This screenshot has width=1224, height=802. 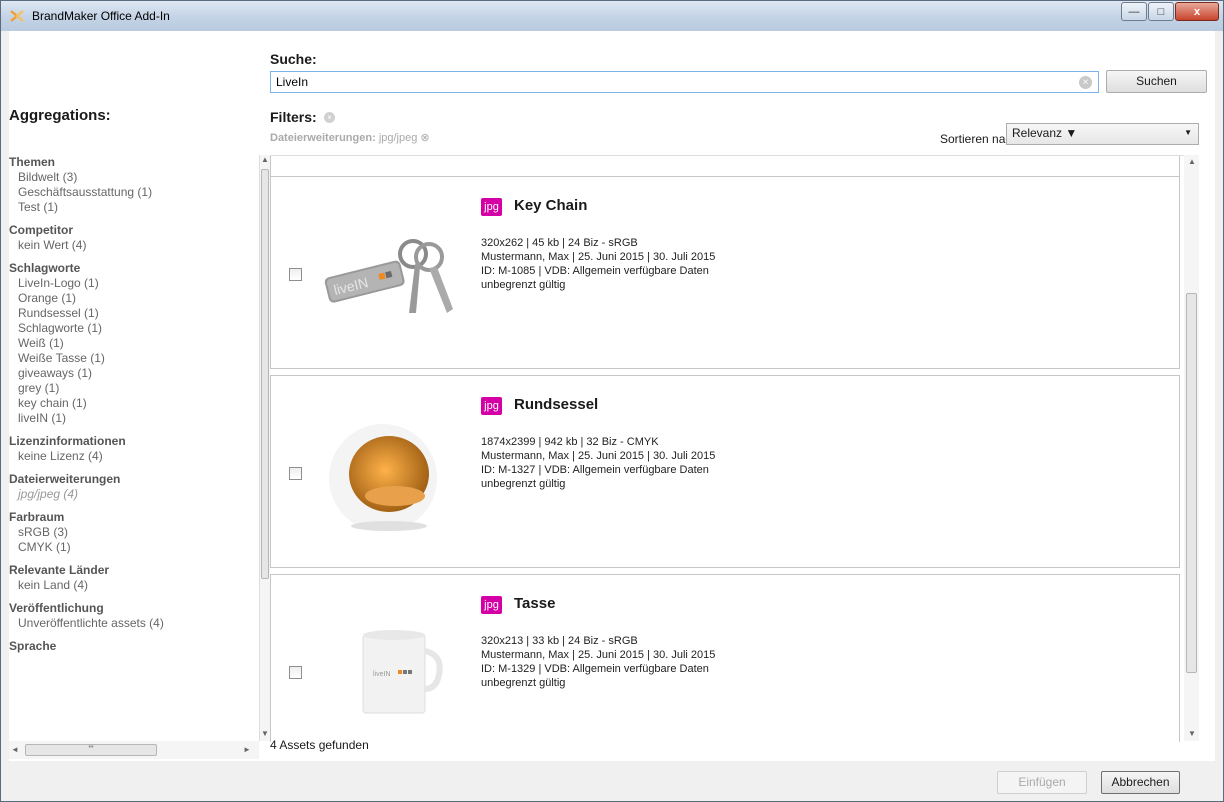 I want to click on aggregation-group-title: Lizenzinformationen, so click(x=67, y=441).